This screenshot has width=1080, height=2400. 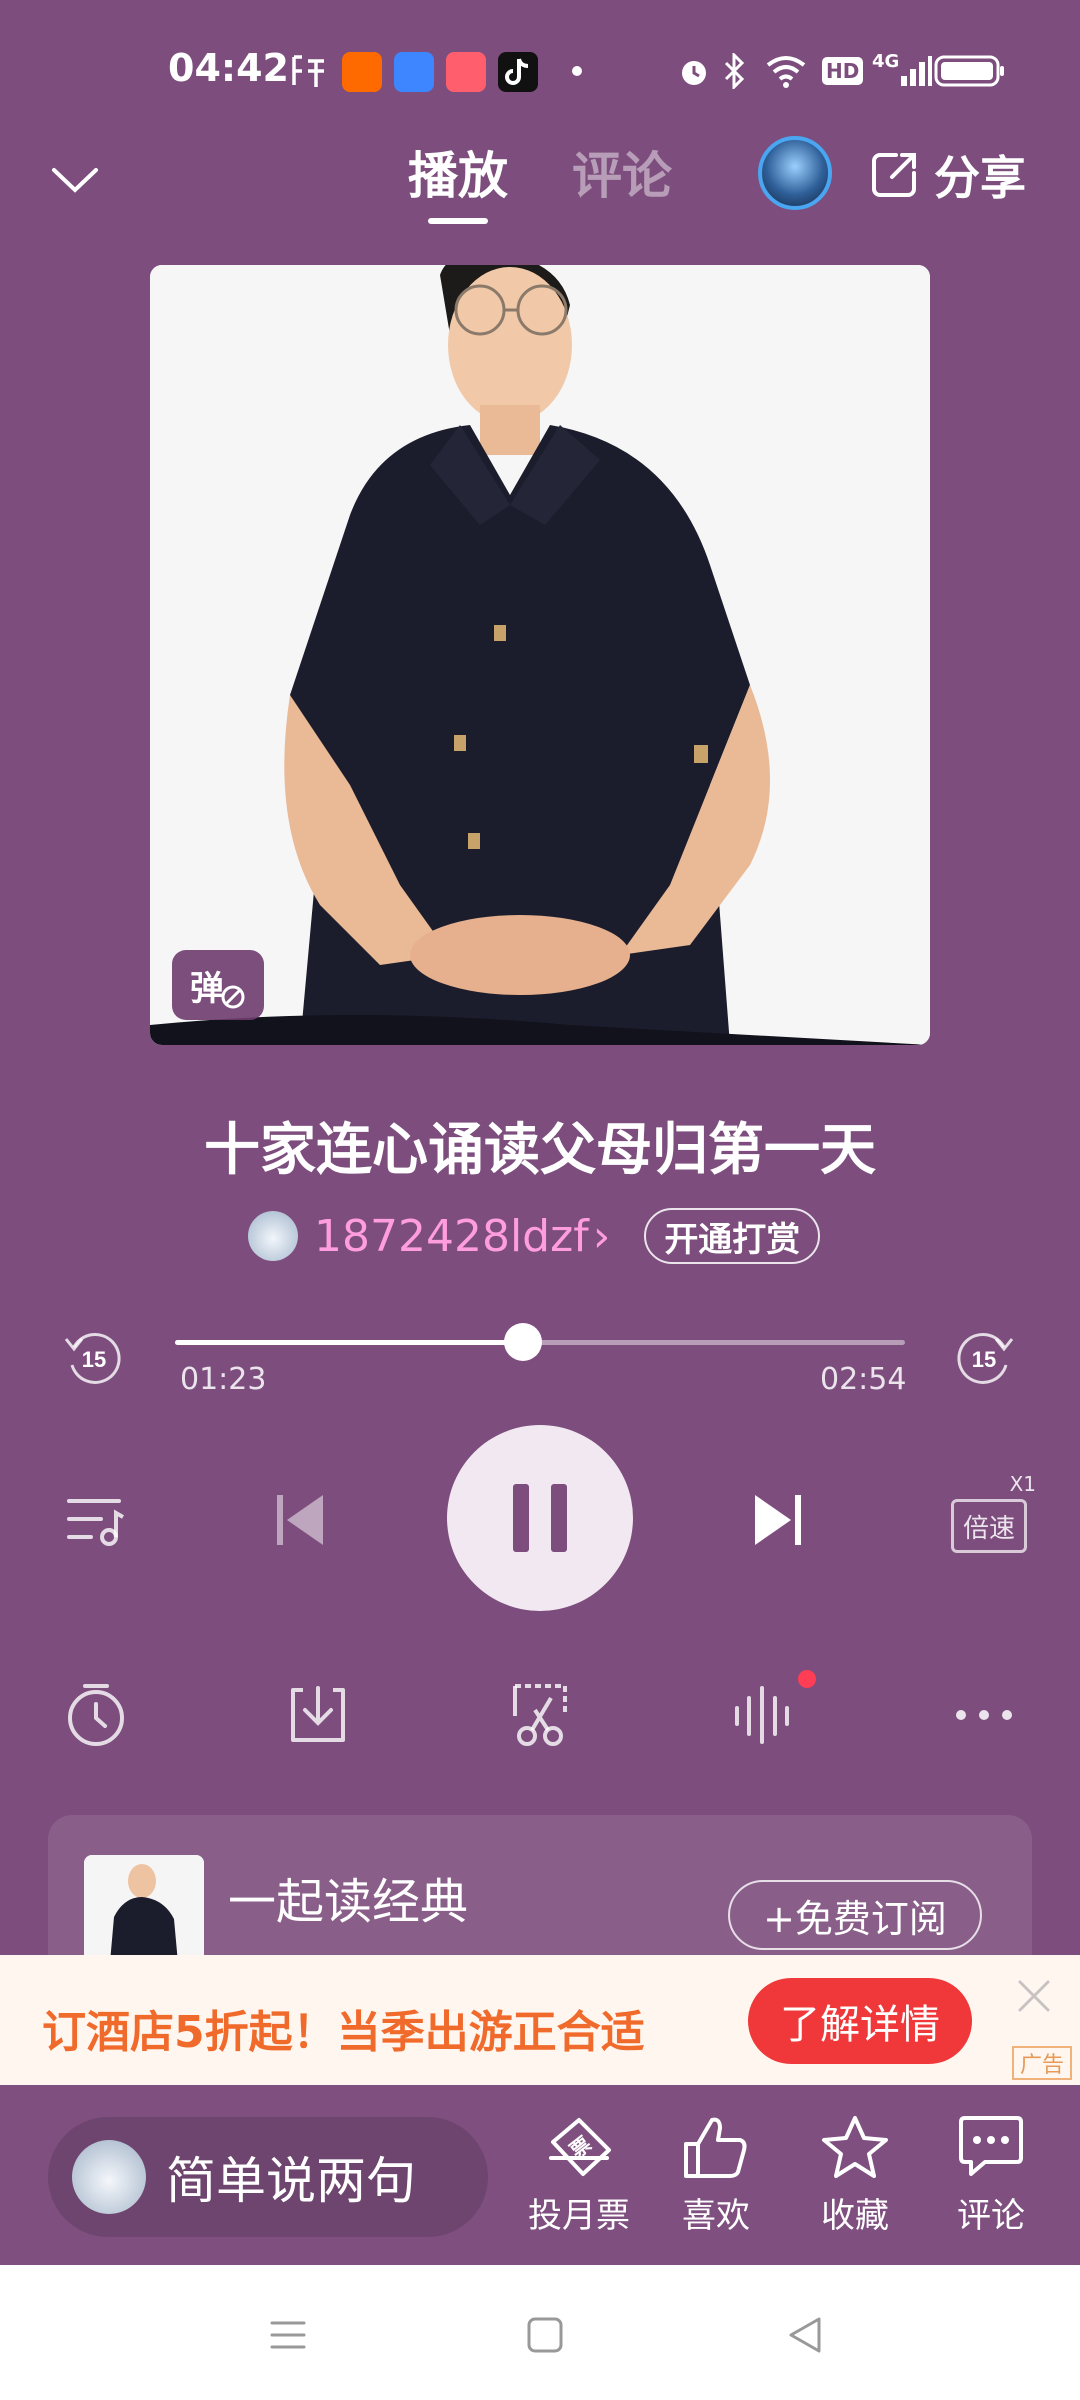 What do you see at coordinates (228, 68) in the screenshot?
I see `status-time: 04:42` at bounding box center [228, 68].